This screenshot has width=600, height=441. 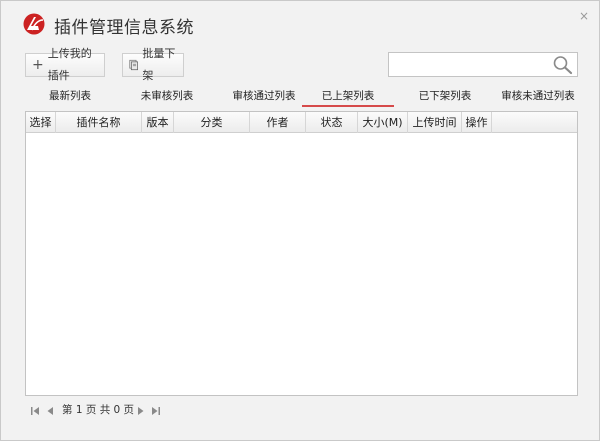 What do you see at coordinates (158, 122) in the screenshot?
I see `col-version: 版本` at bounding box center [158, 122].